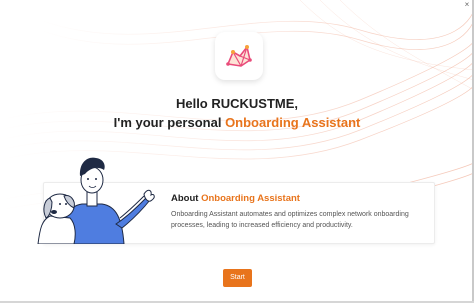 This screenshot has height=303, width=474. What do you see at coordinates (237, 278) in the screenshot?
I see `start-button: Start` at bounding box center [237, 278].